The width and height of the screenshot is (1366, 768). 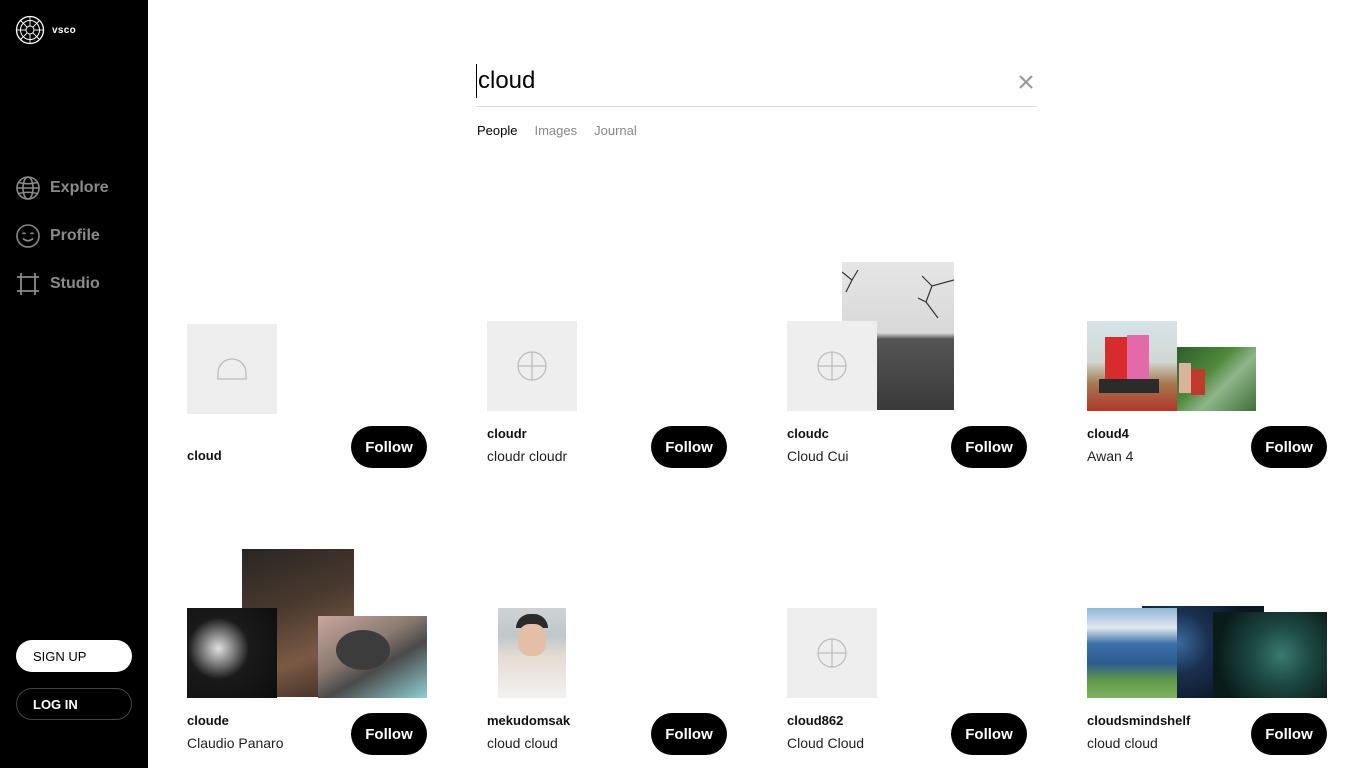 I want to click on username: cloud4, so click(x=1108, y=433).